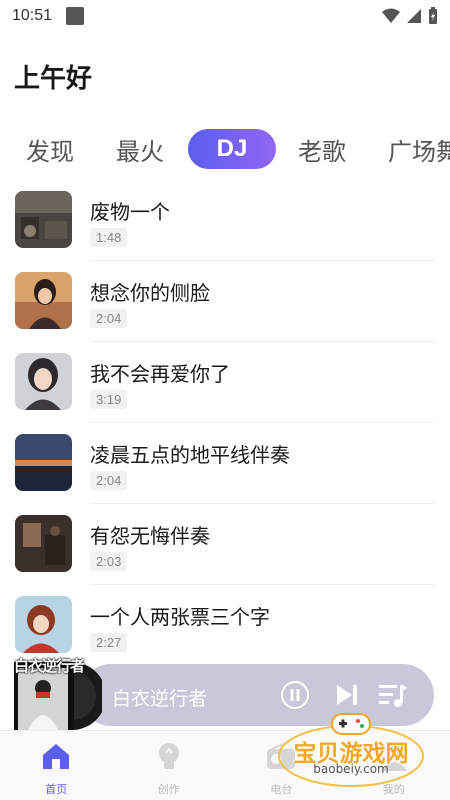 This screenshot has height=800, width=450. What do you see at coordinates (109, 237) in the screenshot?
I see `song-duration: 1:48` at bounding box center [109, 237].